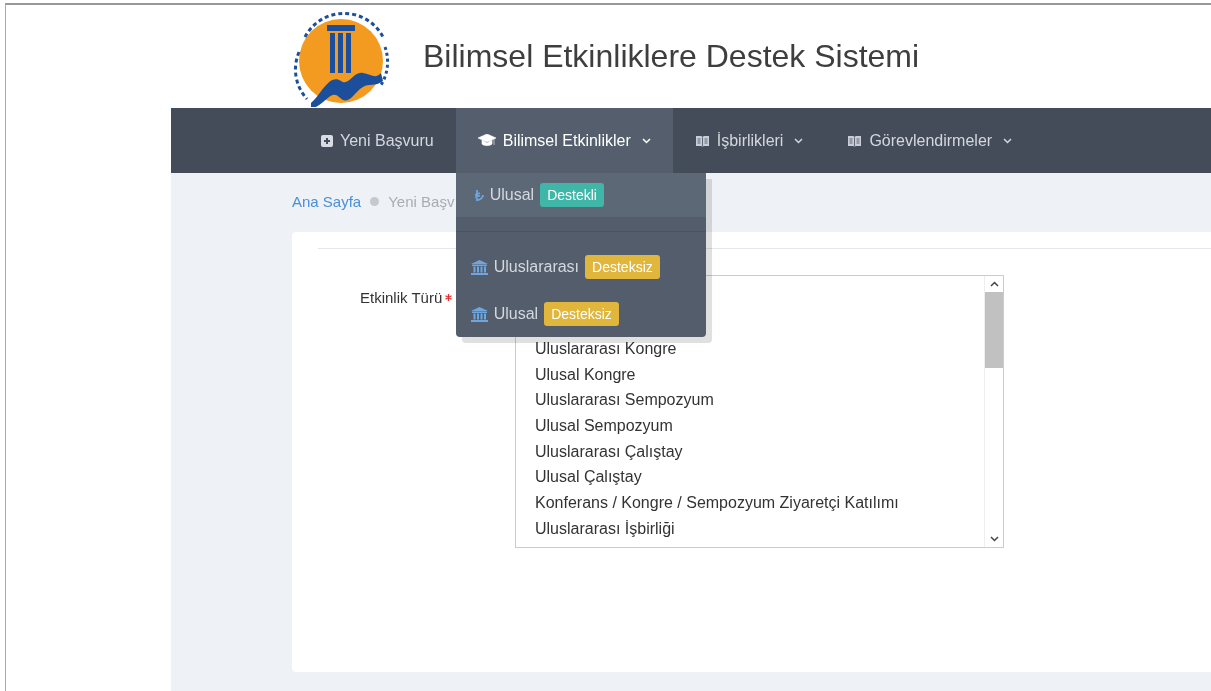  What do you see at coordinates (421, 201) in the screenshot?
I see `breadcrumb-current: Yeni Başv` at bounding box center [421, 201].